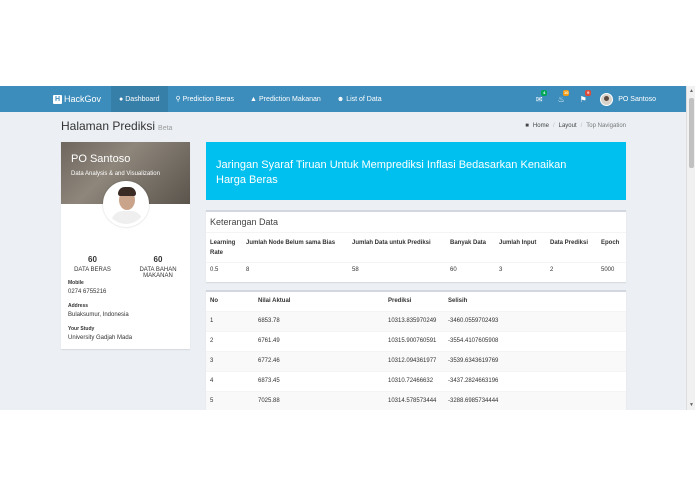 This screenshot has width=695, height=494. I want to click on stat-data-beras-label: DATA BERAS, so click(92, 270).